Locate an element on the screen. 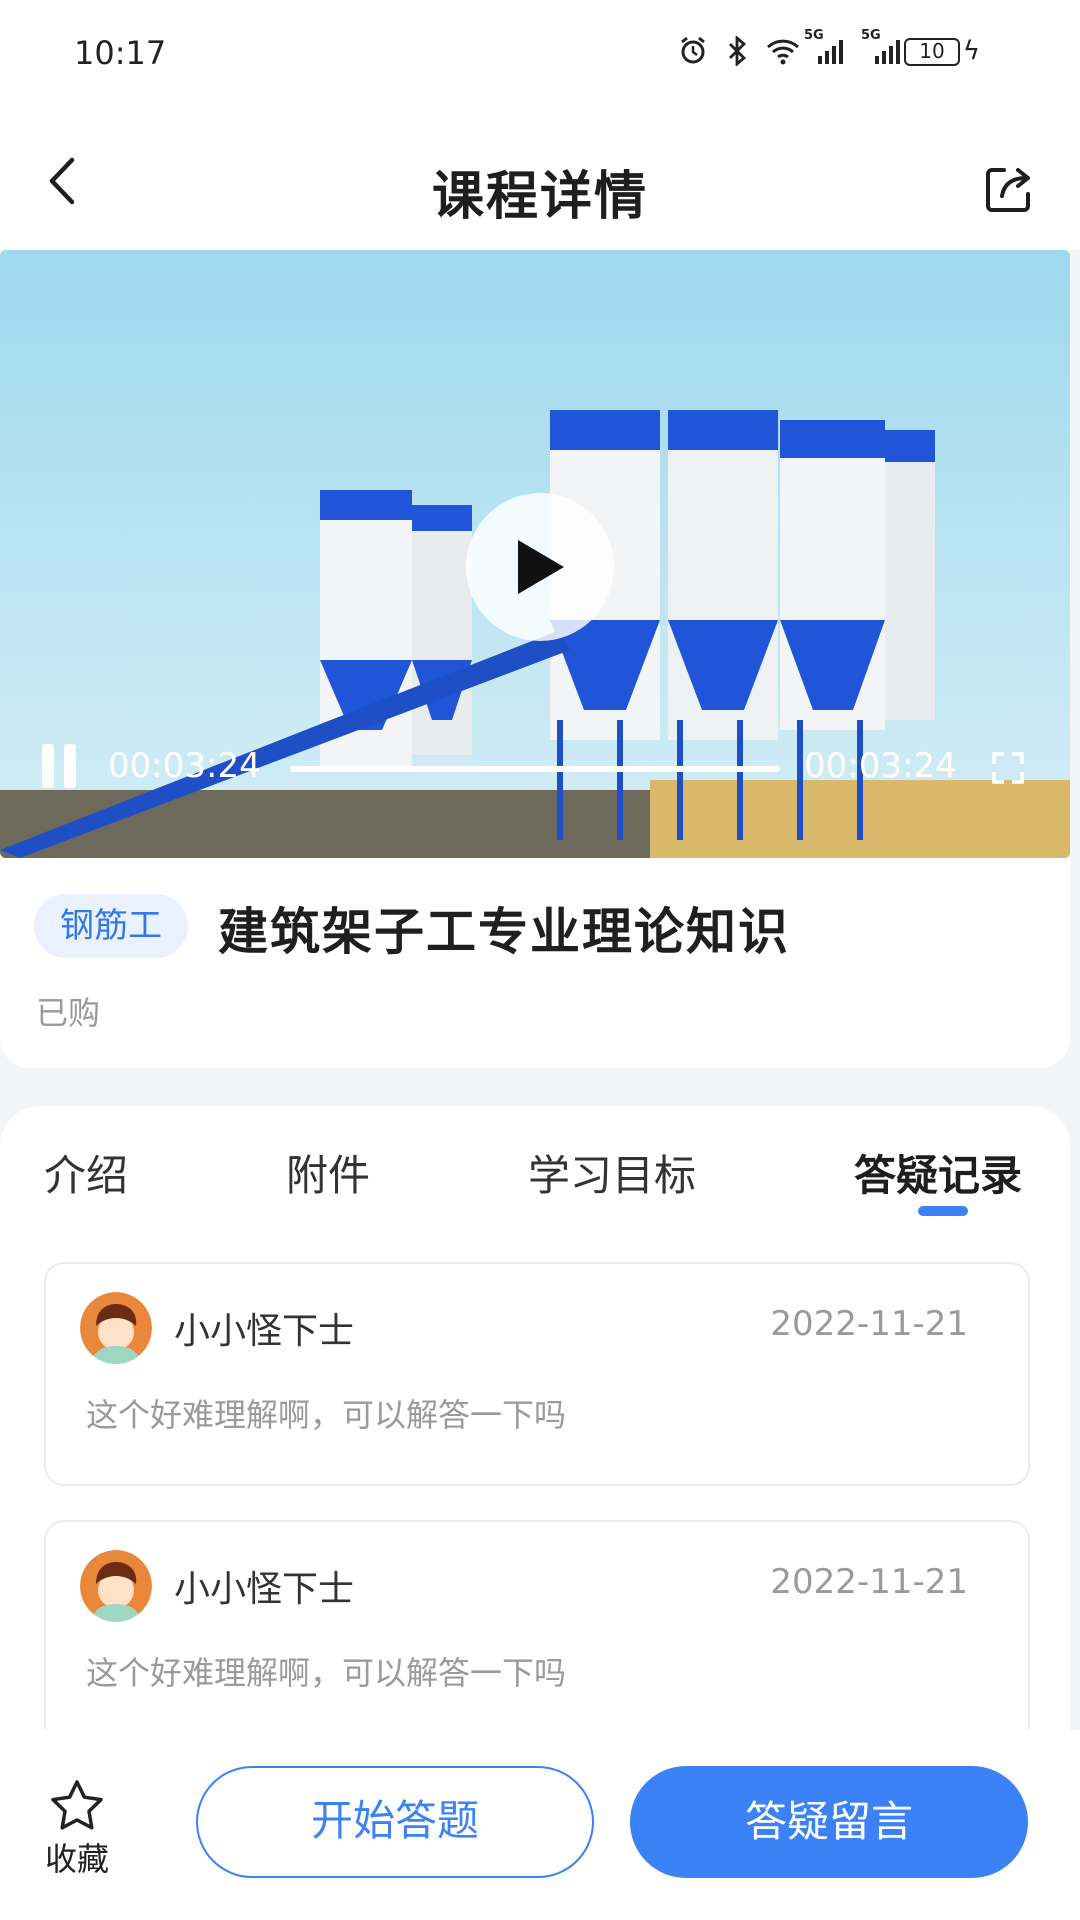 Image resolution: width=1080 pixels, height=1920 pixels. wifi-icon is located at coordinates (783, 52).